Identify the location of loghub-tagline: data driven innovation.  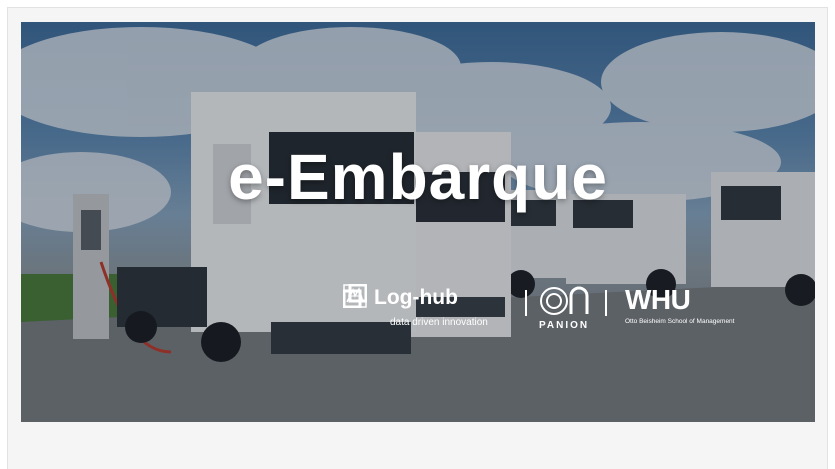
(439, 322).